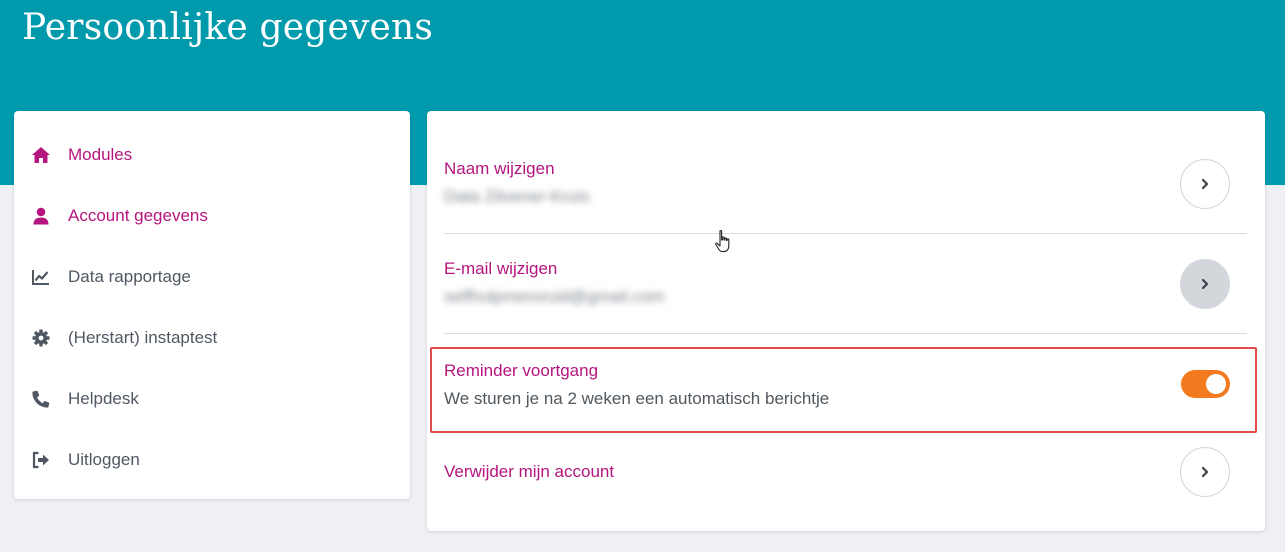 The height and width of the screenshot is (552, 1285). I want to click on change-email-button, so click(1205, 284).